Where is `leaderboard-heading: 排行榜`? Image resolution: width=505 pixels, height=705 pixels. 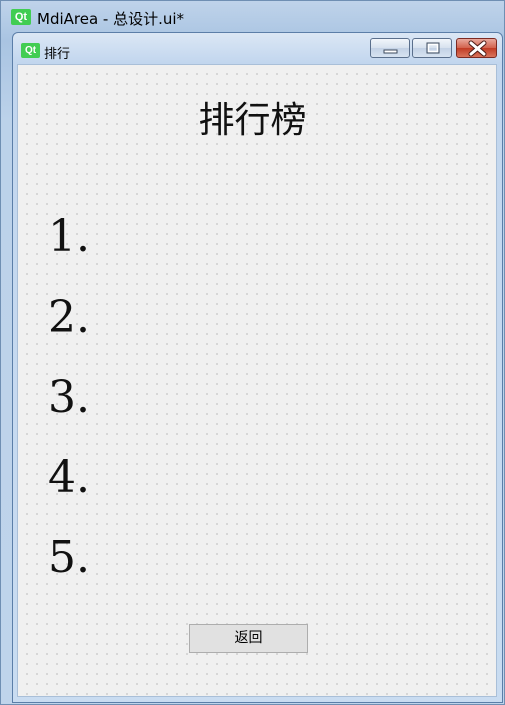
leaderboard-heading: 排行榜 is located at coordinates (252, 120).